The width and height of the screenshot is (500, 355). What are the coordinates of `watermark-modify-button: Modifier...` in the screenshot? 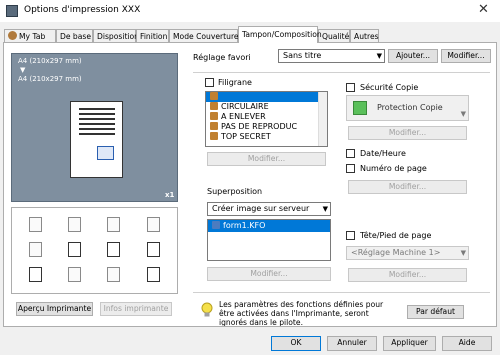 It's located at (266, 159).